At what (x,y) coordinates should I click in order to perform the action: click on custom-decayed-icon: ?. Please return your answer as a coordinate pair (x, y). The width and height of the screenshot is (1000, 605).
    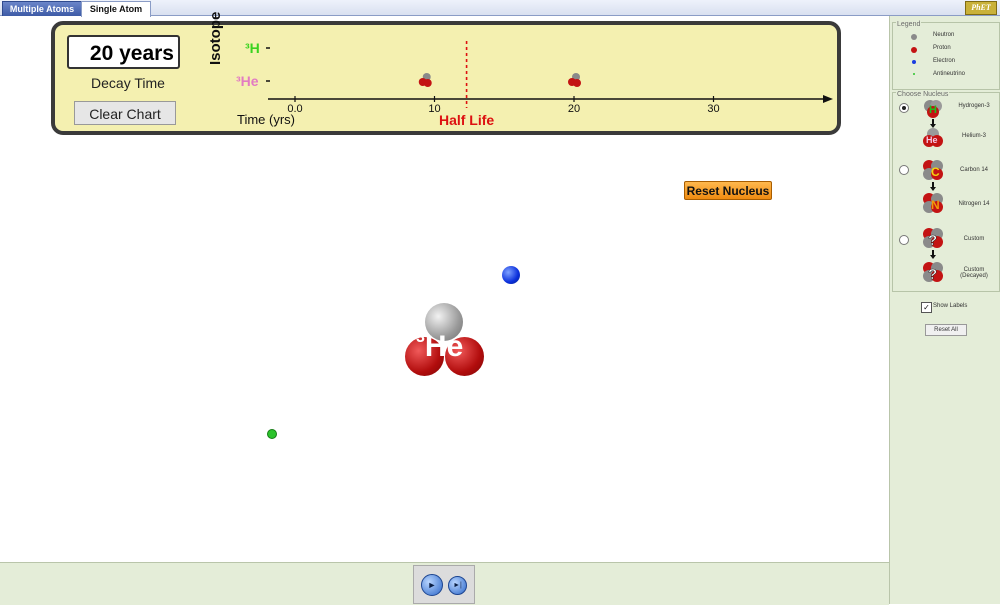
    Looking at the image, I should click on (933, 272).